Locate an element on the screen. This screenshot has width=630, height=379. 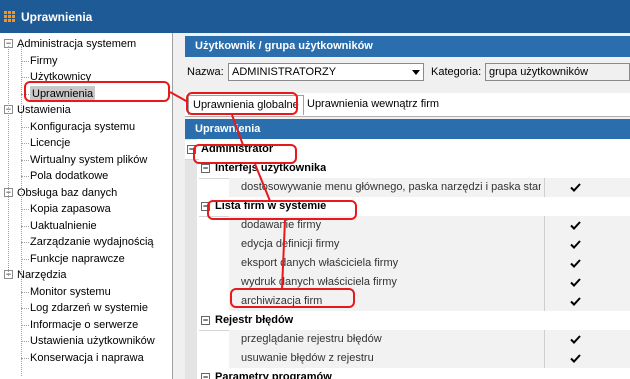
tree-group: Ustawienia is located at coordinates (44, 110).